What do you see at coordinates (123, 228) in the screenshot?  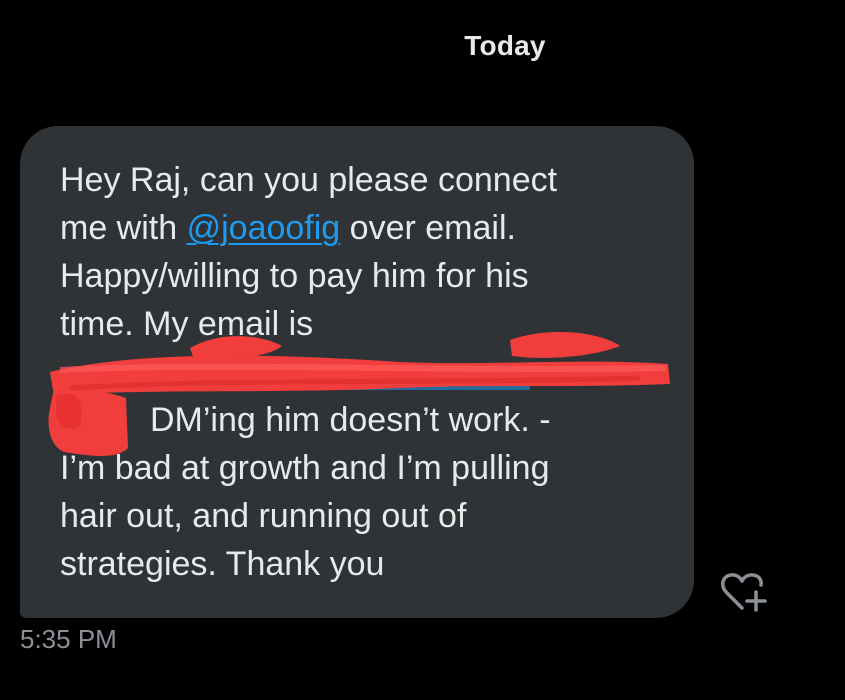 I see `message-text-segment: me with` at bounding box center [123, 228].